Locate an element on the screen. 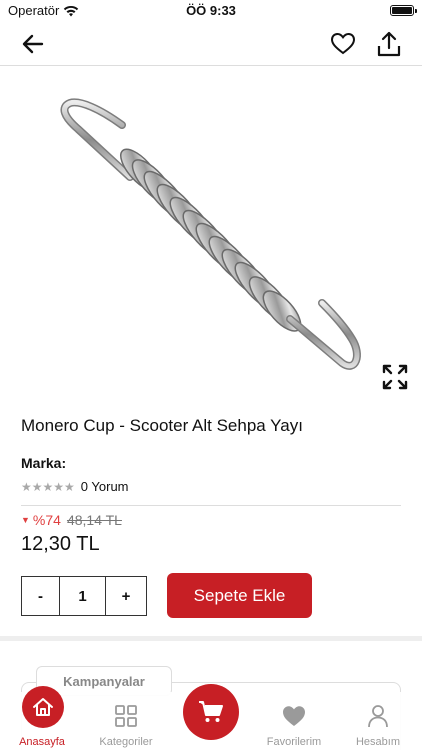  increase-button: + is located at coordinates (126, 596).